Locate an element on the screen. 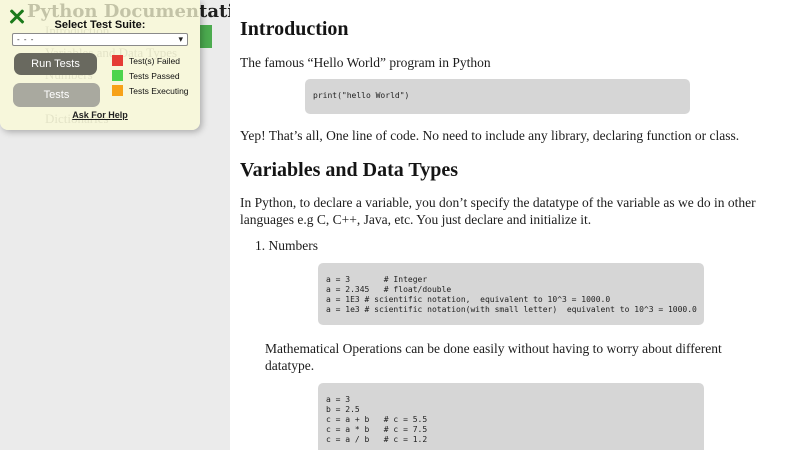  test-suite-select-value: - - - is located at coordinates (26, 39).